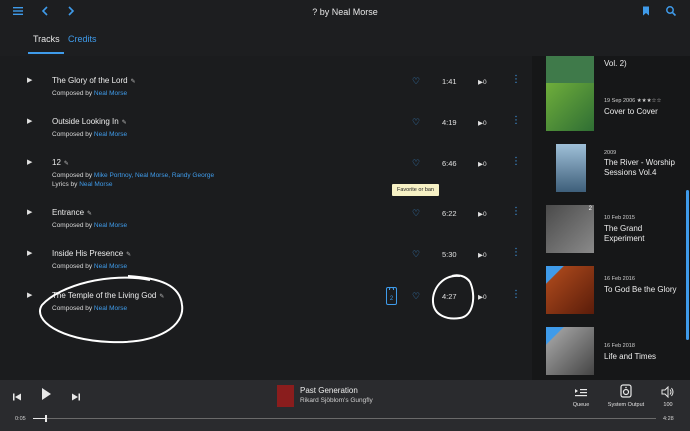 The height and width of the screenshot is (431, 690). Describe the element at coordinates (668, 394) in the screenshot. I see `volume-icon` at that location.